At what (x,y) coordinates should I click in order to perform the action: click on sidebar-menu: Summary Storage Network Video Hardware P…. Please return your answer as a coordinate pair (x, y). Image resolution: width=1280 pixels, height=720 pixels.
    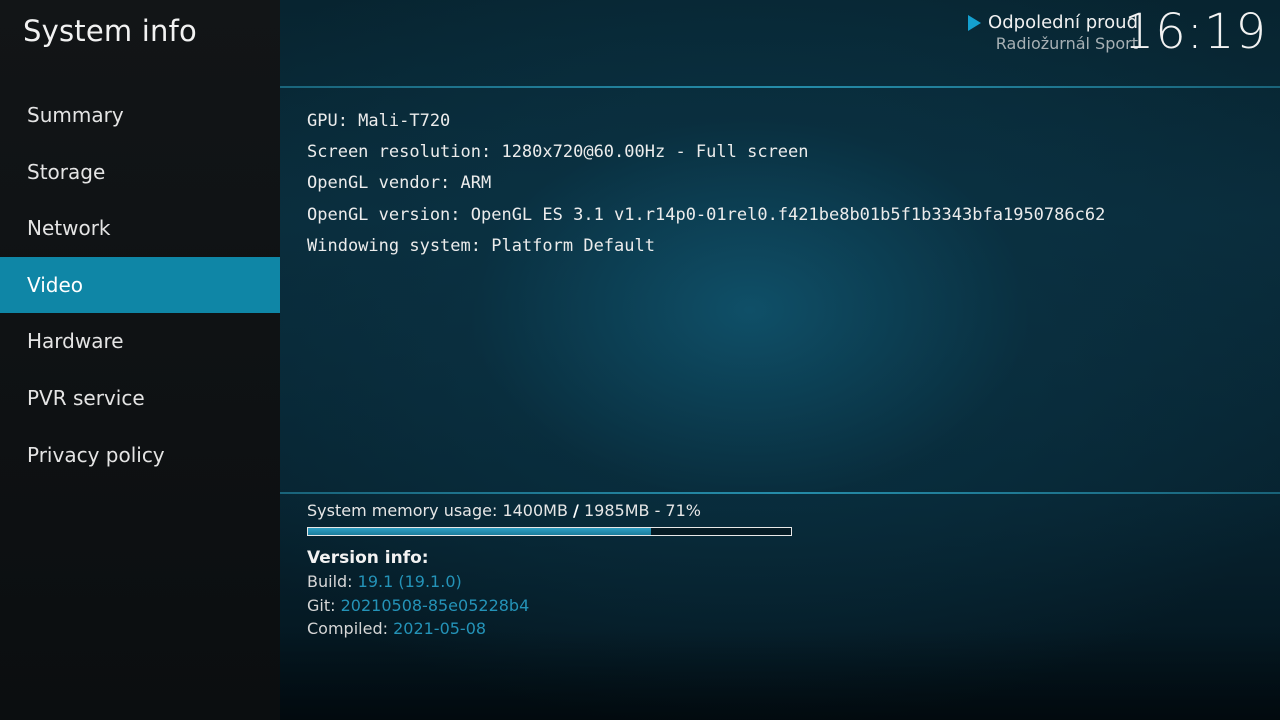
    Looking at the image, I should click on (140, 285).